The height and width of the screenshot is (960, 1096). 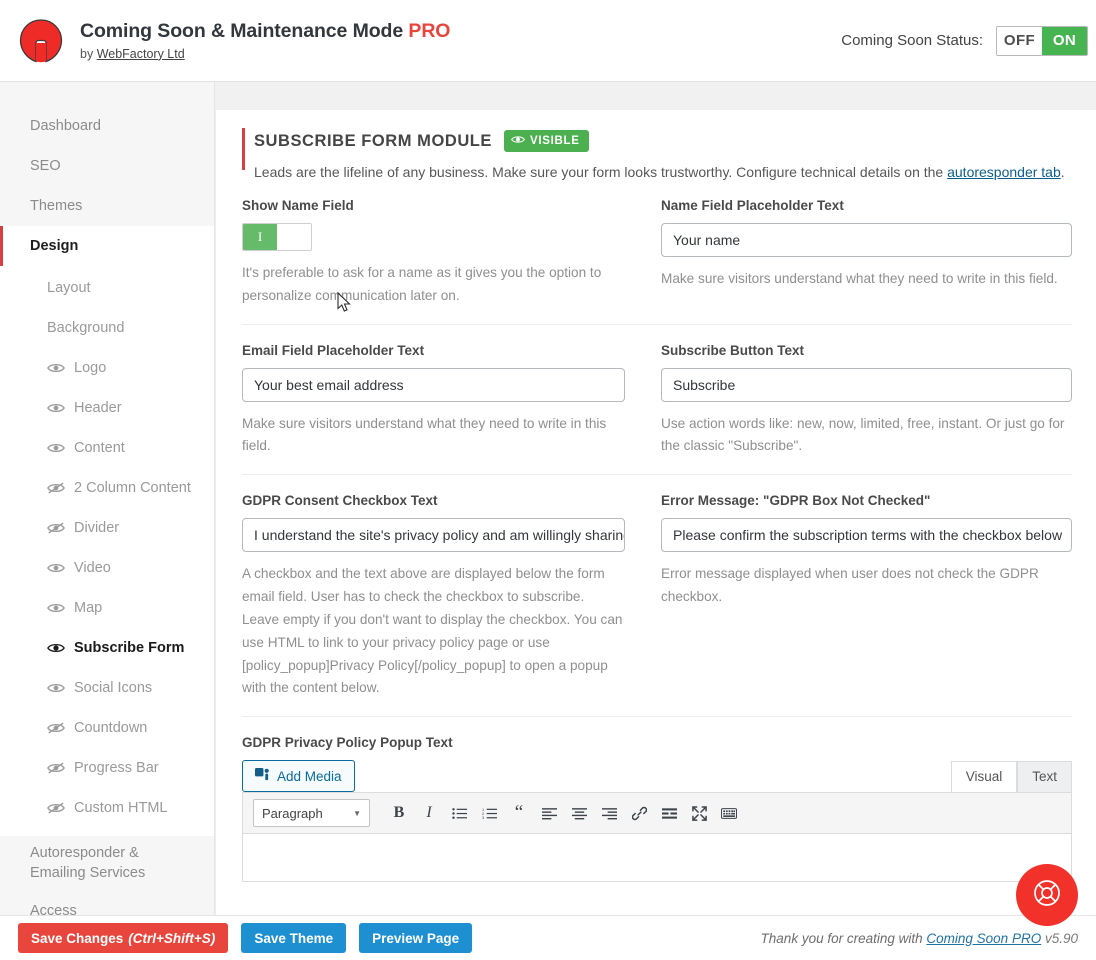 I want to click on sidebar-sub-label: Layout, so click(x=69, y=288).